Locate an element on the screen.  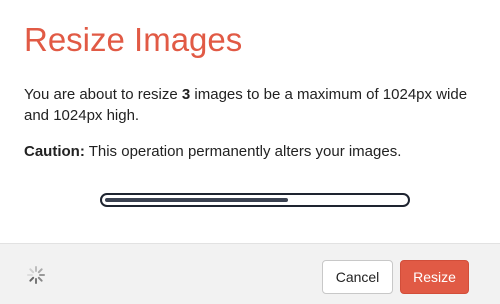
loading-spinner-icon is located at coordinates (36, 275).